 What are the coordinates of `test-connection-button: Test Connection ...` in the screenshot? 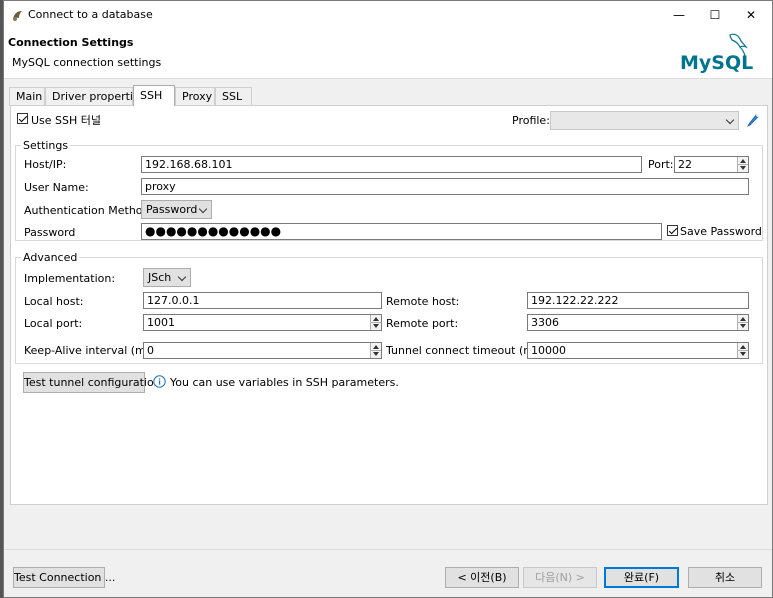 It's located at (64, 577).